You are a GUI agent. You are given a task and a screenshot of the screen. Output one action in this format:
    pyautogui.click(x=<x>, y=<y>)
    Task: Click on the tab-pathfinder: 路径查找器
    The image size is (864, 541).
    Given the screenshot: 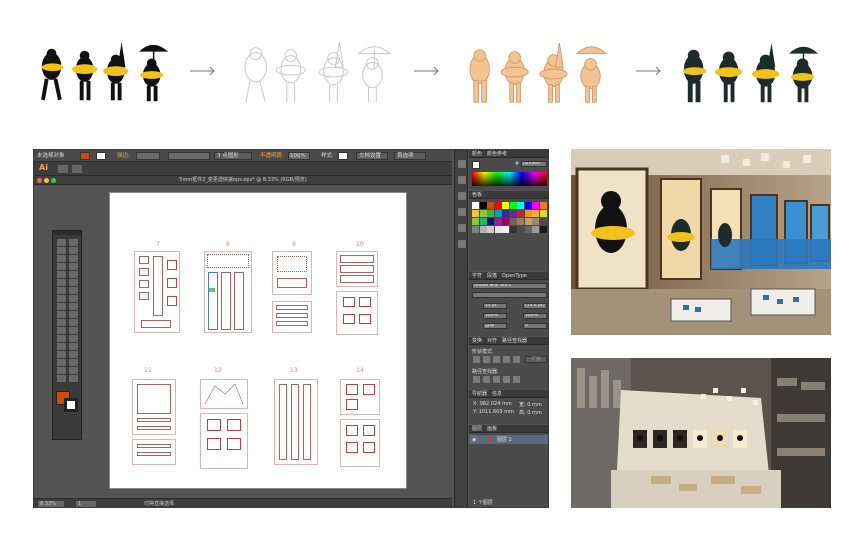 What is the action you would take?
    pyautogui.click(x=514, y=341)
    